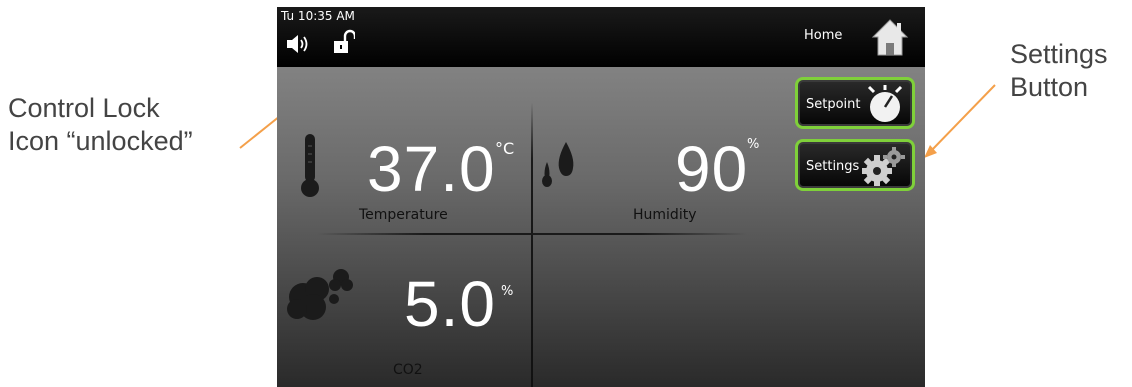  Describe the element at coordinates (318, 16) in the screenshot. I see `clock: Tu 10:35 AM` at that location.